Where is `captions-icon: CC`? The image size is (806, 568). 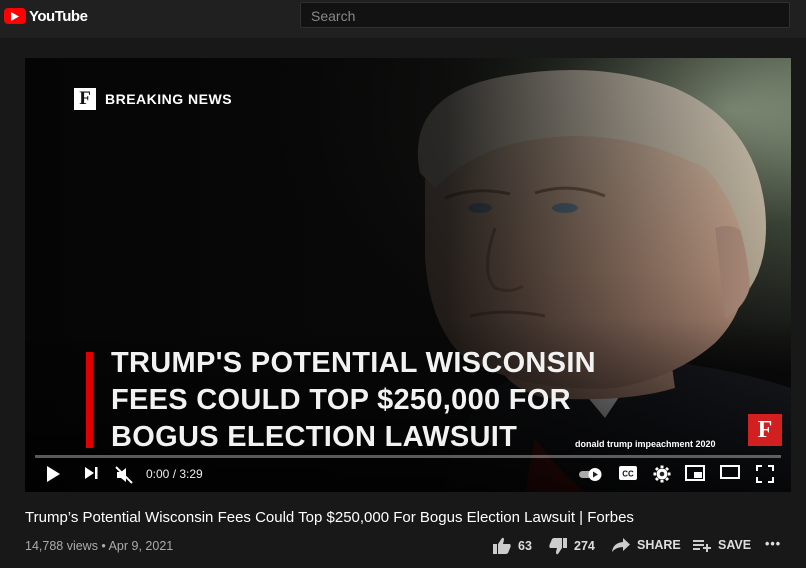
captions-icon: CC is located at coordinates (628, 473).